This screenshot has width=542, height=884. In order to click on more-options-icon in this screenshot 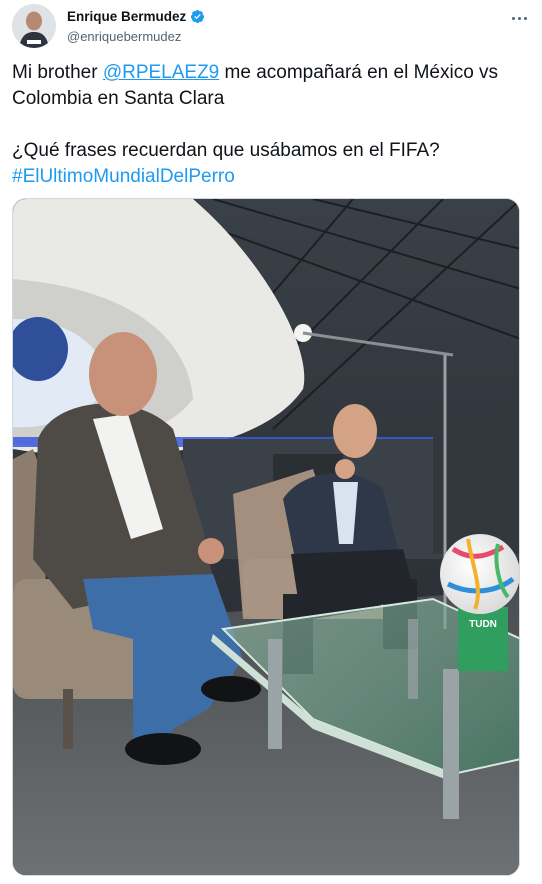, I will do `click(519, 18)`.